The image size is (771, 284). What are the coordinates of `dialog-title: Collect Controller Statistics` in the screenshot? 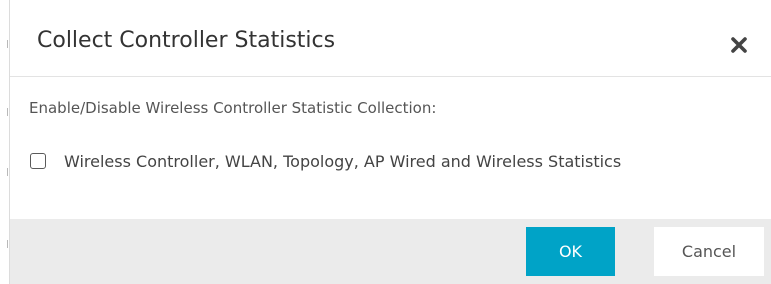 It's located at (186, 40).